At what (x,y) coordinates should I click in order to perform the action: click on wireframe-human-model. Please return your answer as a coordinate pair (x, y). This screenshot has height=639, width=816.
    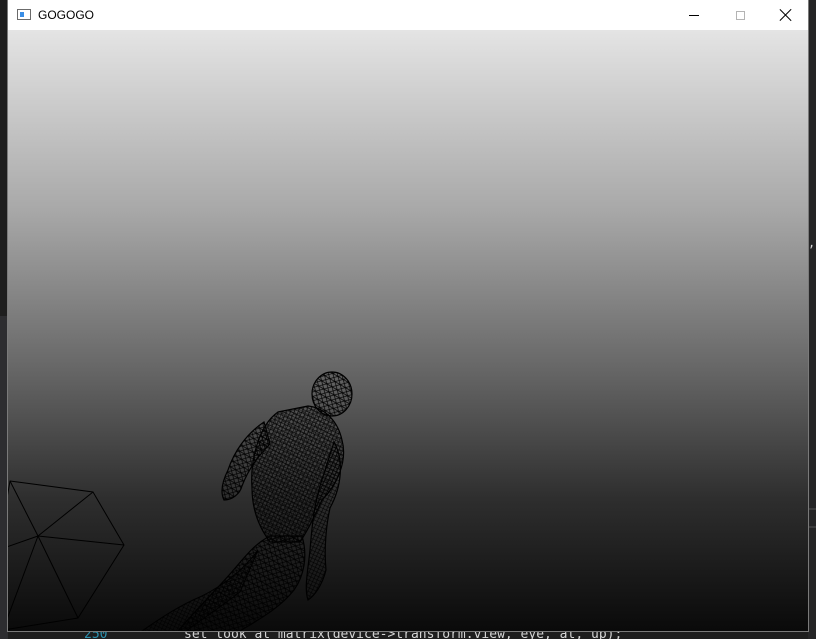
    Looking at the image, I should click on (247, 501).